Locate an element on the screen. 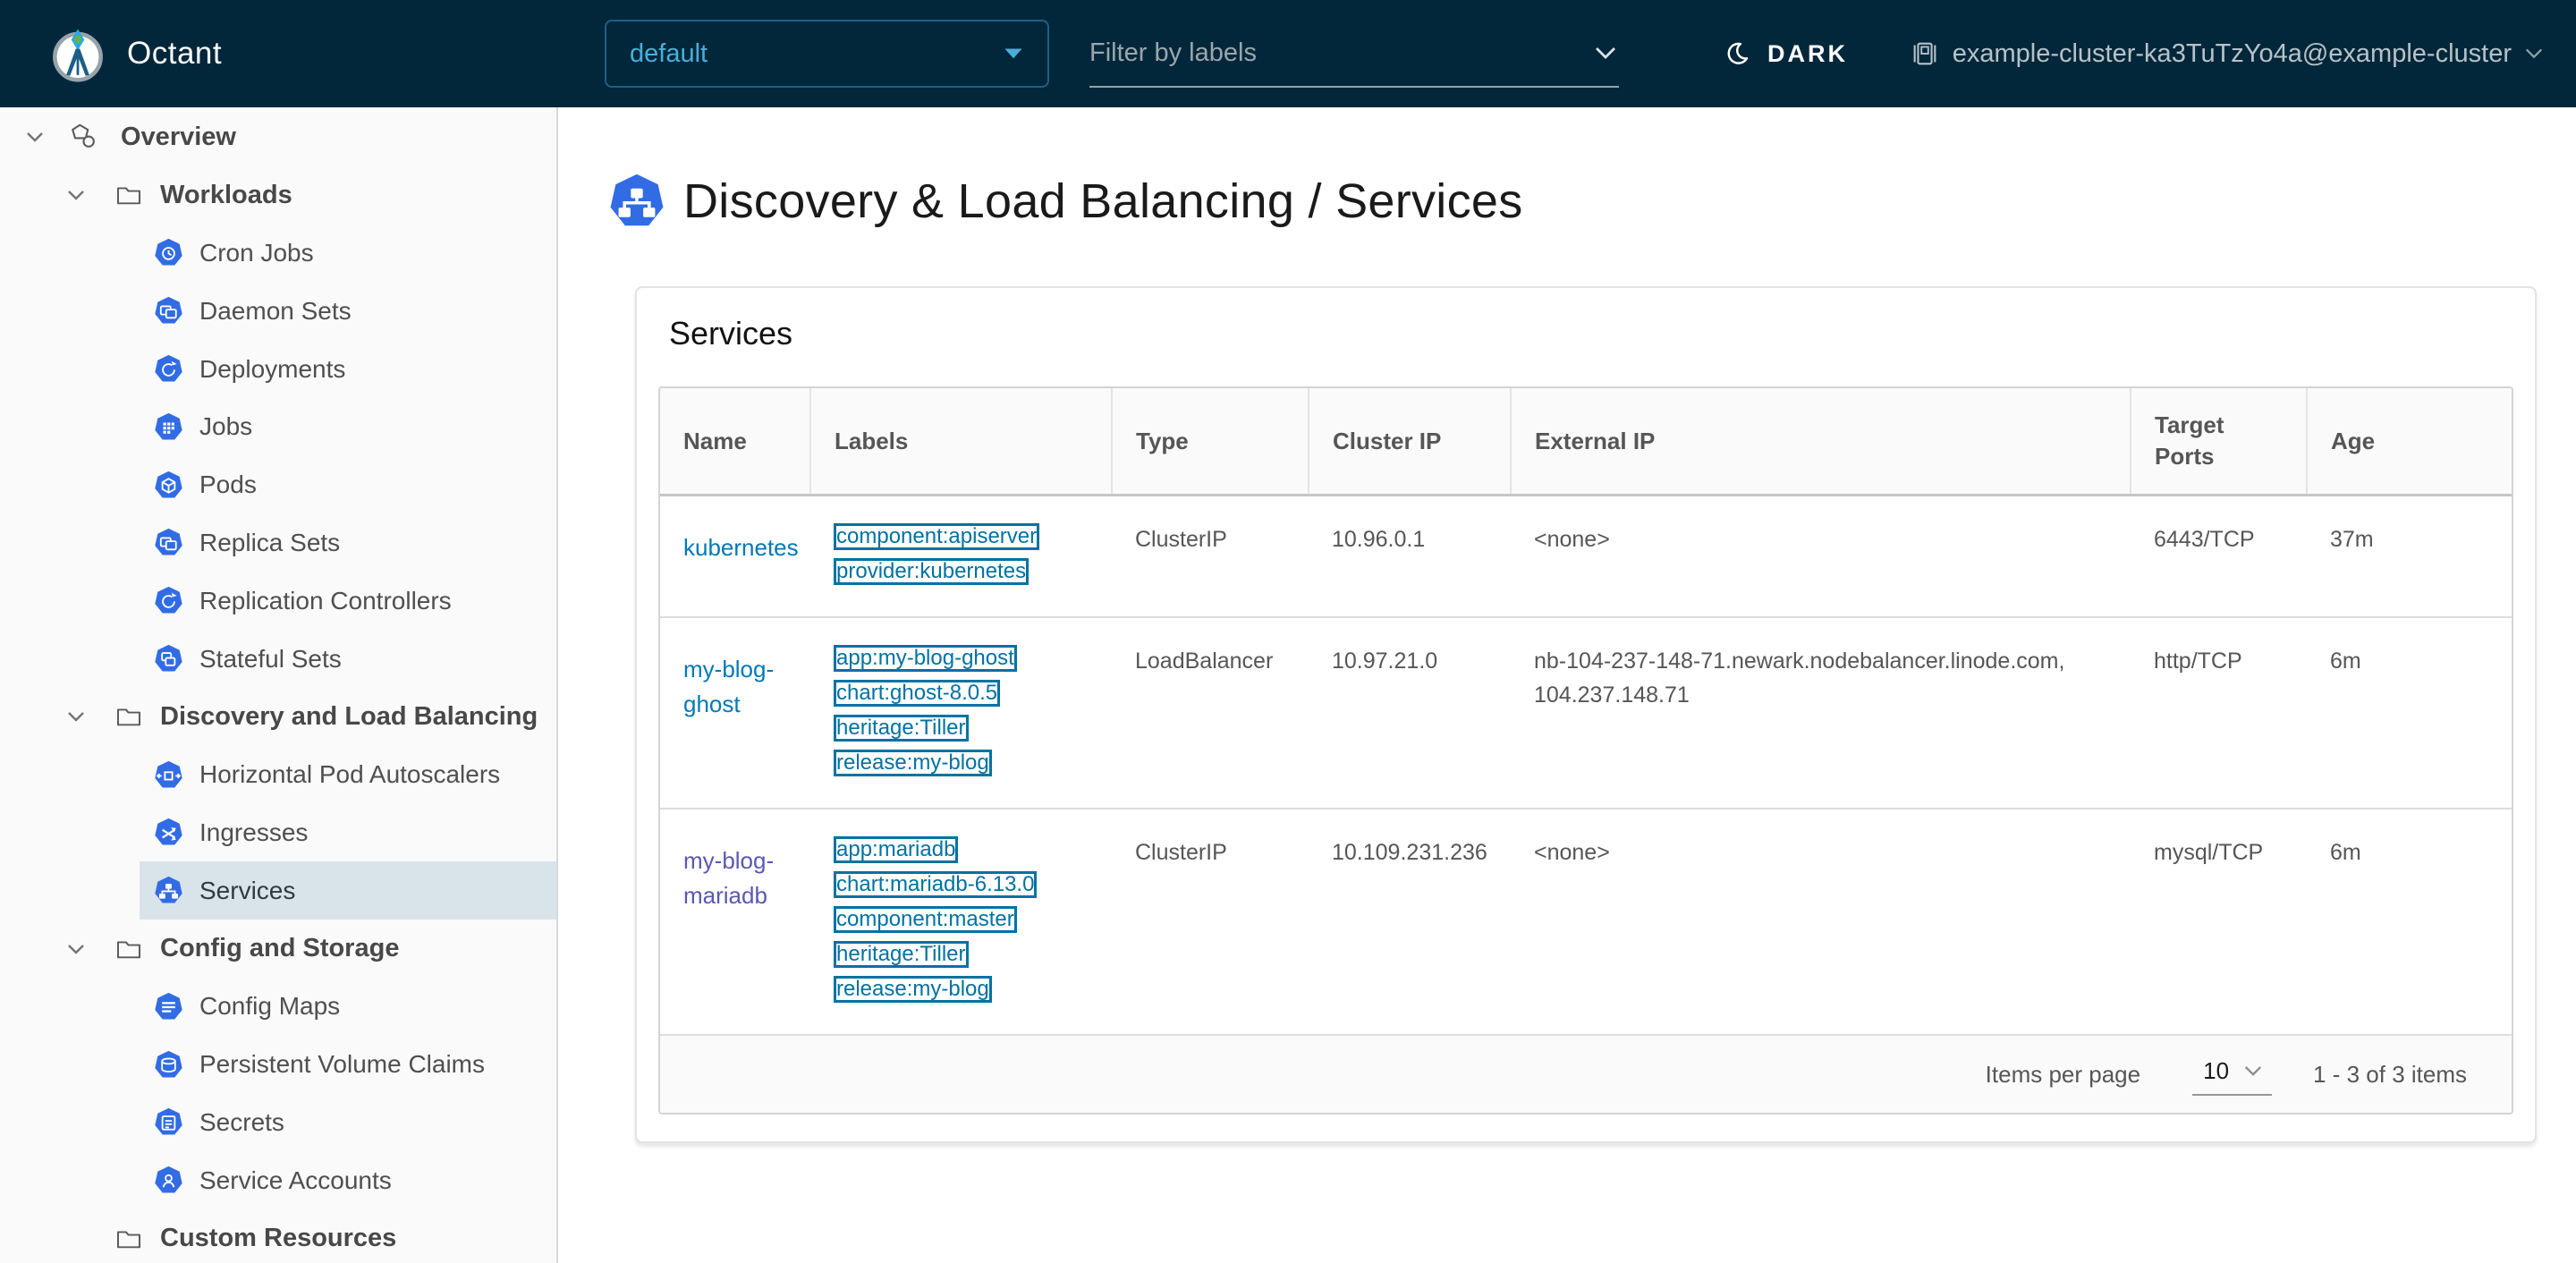 This screenshot has width=2576, height=1263. pagination-bar: Items per page 10 1 - 3 of 3 items is located at coordinates (1586, 1074).